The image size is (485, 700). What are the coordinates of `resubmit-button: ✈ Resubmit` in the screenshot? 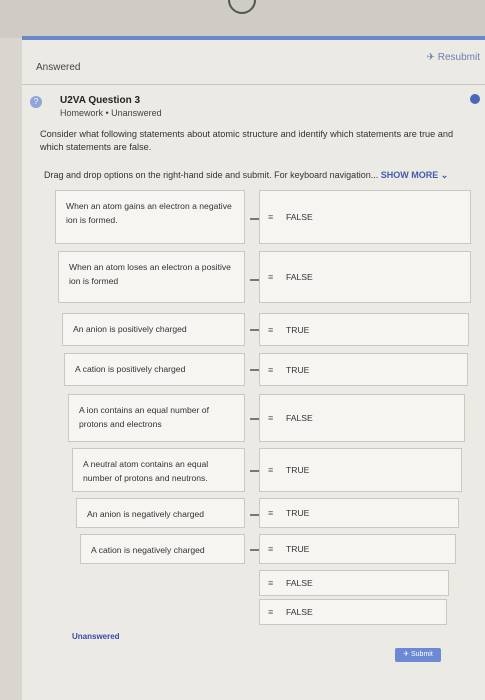 It's located at (453, 57).